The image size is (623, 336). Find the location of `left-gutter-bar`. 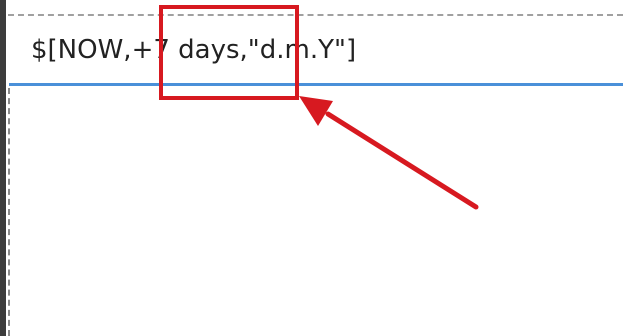

left-gutter-bar is located at coordinates (3, 168).